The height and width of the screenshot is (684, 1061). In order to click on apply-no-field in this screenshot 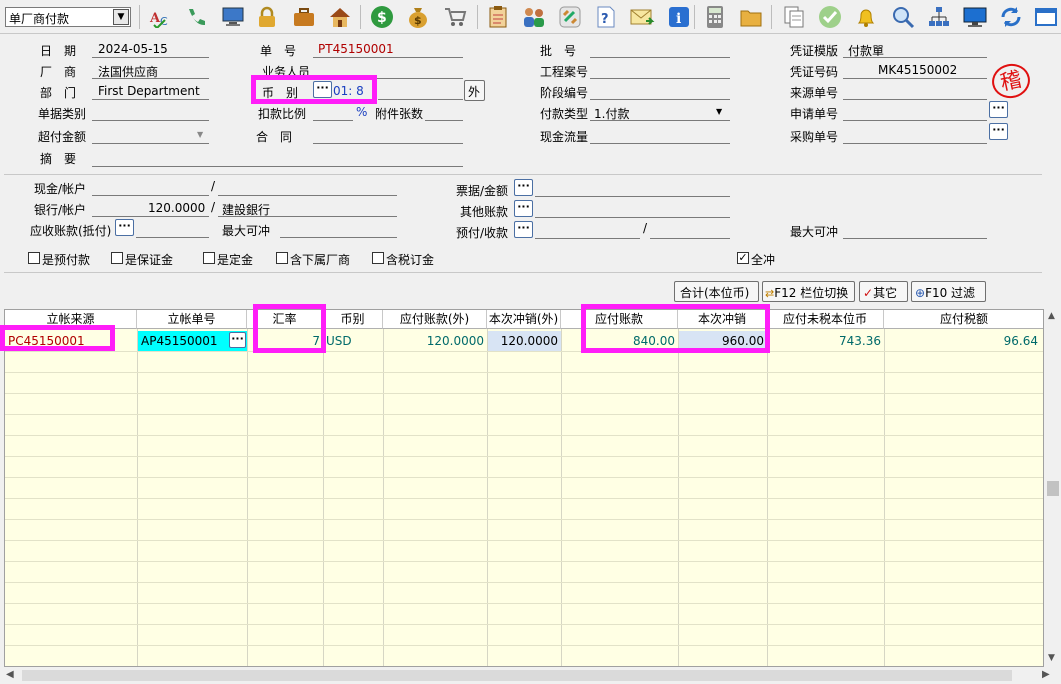, I will do `click(915, 120)`.